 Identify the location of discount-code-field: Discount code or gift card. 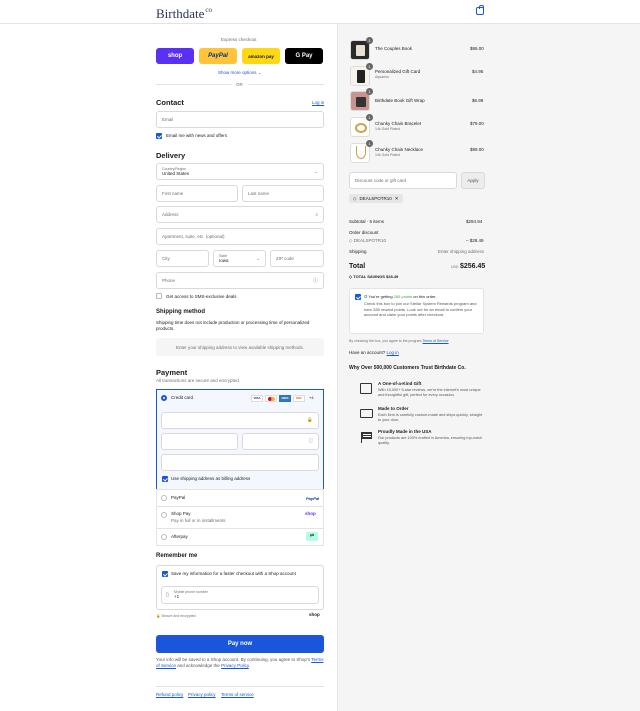
(403, 180).